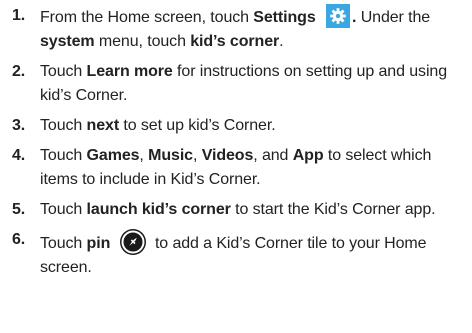 Image resolution: width=472 pixels, height=333 pixels. I want to click on step-number: 4., so click(19, 155).